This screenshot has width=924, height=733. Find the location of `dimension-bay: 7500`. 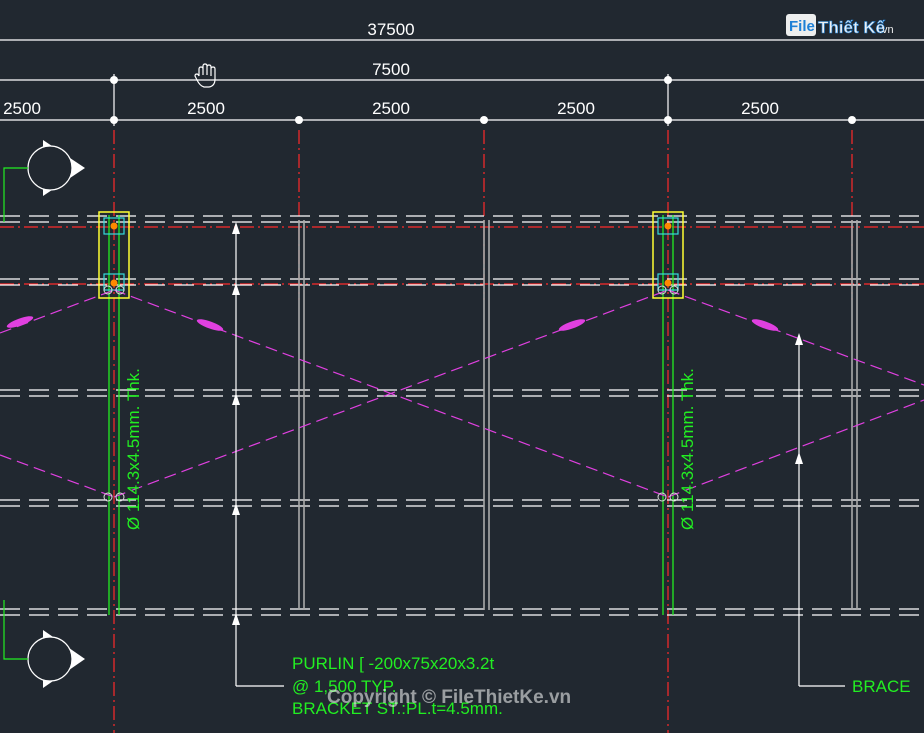

dimension-bay: 7500 is located at coordinates (391, 69).